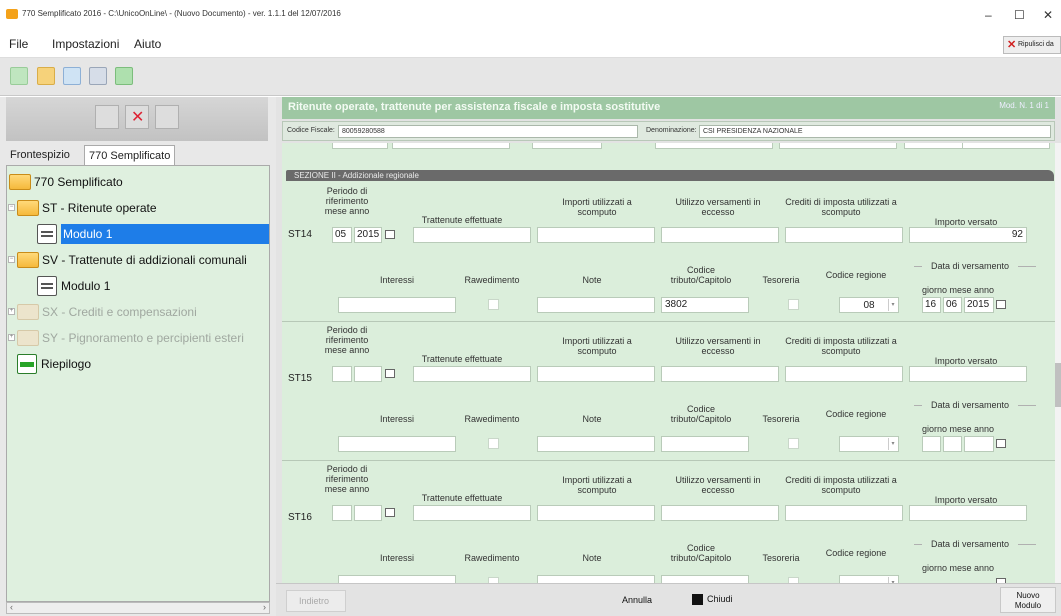 The image size is (1061, 616). Describe the element at coordinates (979, 444) in the screenshot. I see `versamento-anno-field` at that location.